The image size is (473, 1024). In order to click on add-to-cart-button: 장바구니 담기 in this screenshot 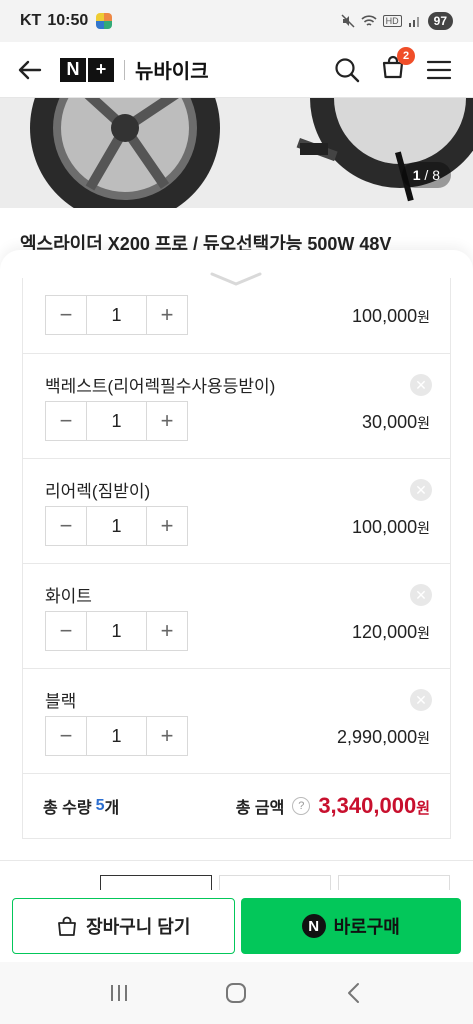, I will do `click(123, 926)`.